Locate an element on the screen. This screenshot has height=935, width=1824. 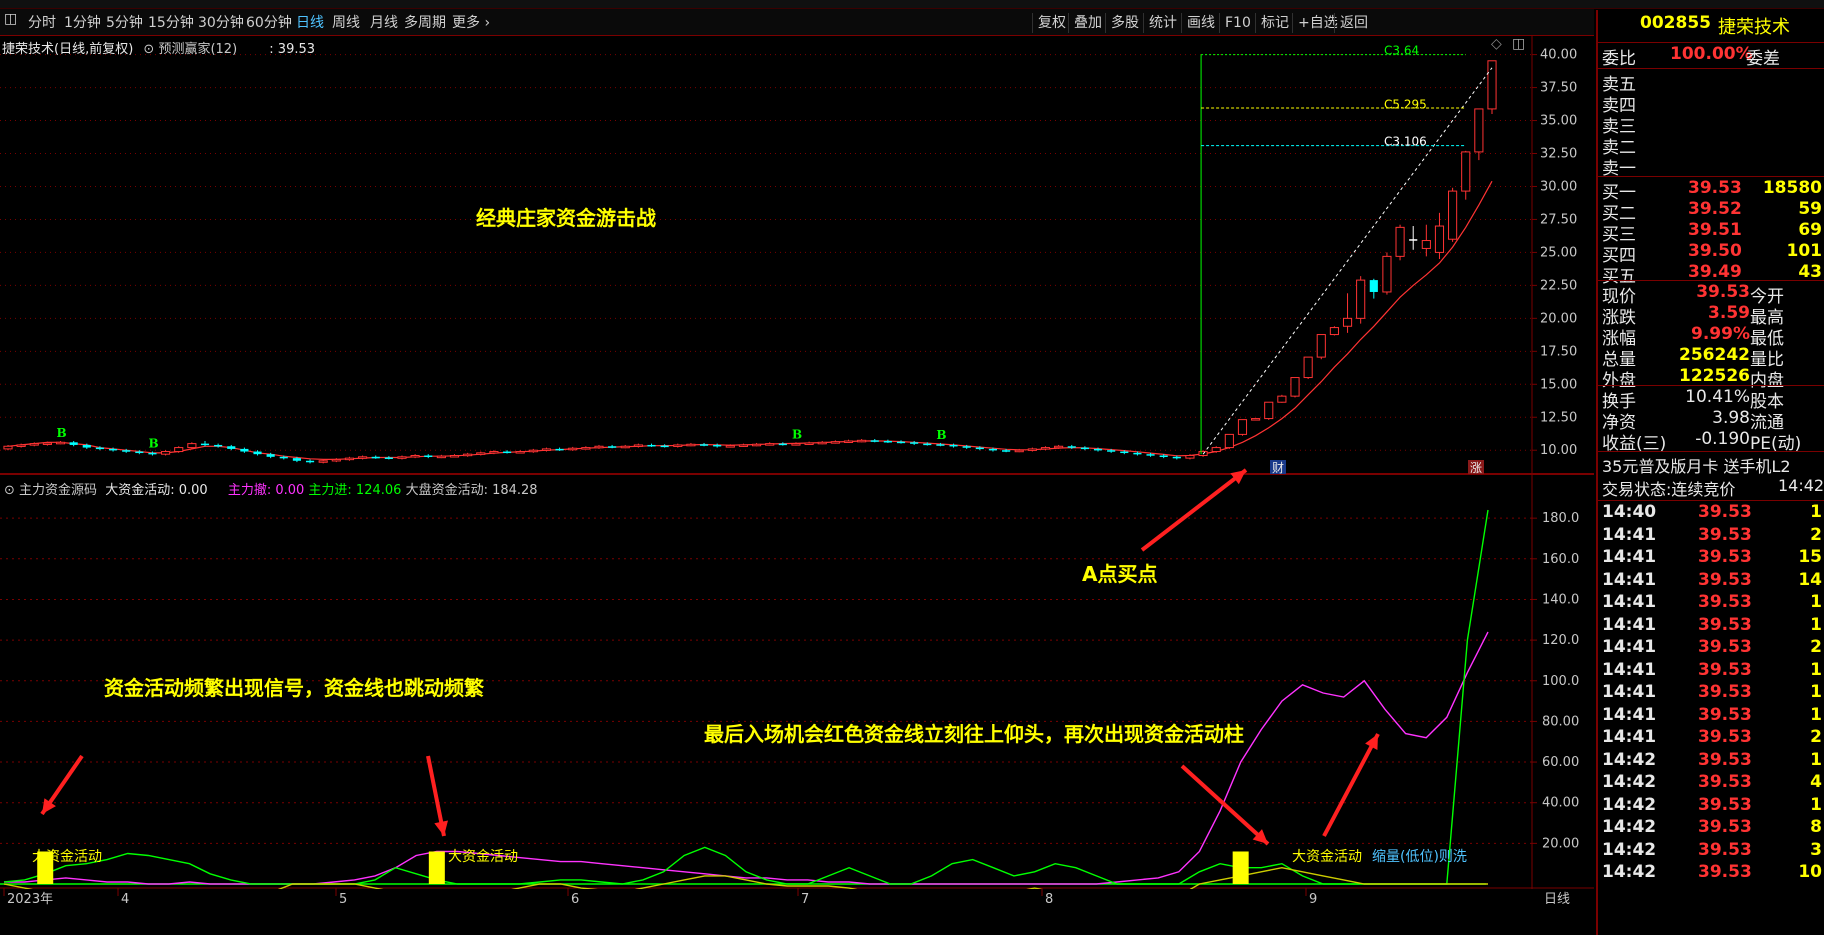
buy-signal-marker: B is located at coordinates (797, 434).